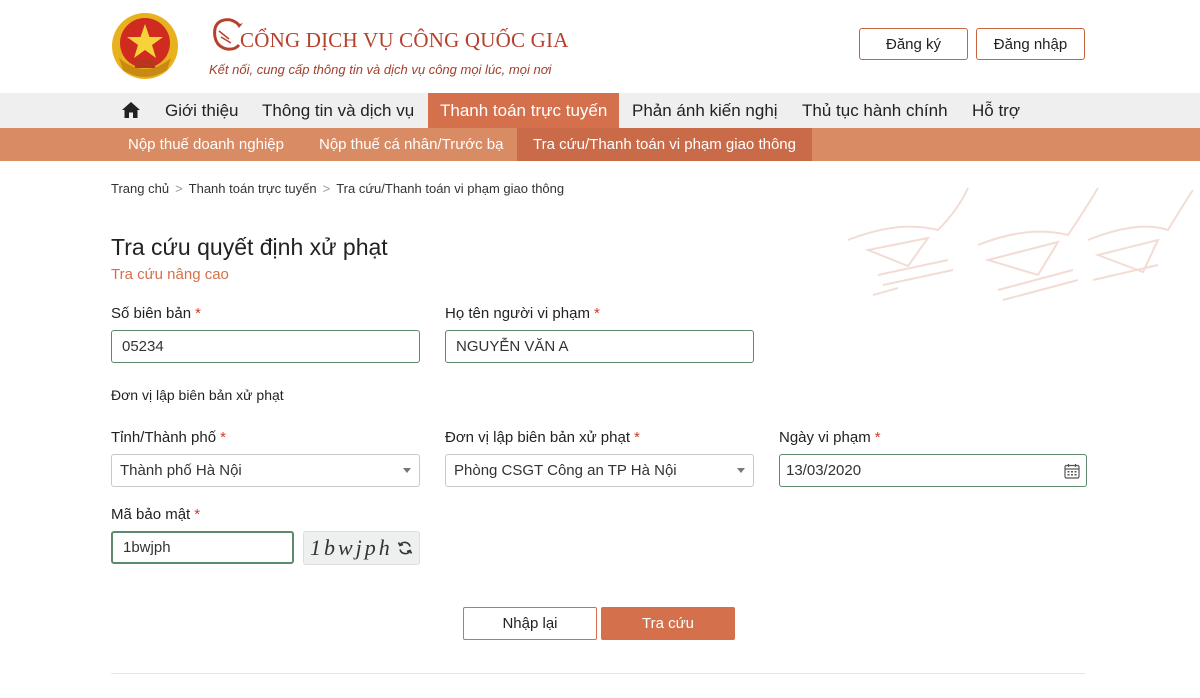 The width and height of the screenshot is (1200, 698). What do you see at coordinates (705, 110) in the screenshot?
I see `nav-item-phan-anh-kien-nghi: Phản ánh kiến nghị` at bounding box center [705, 110].